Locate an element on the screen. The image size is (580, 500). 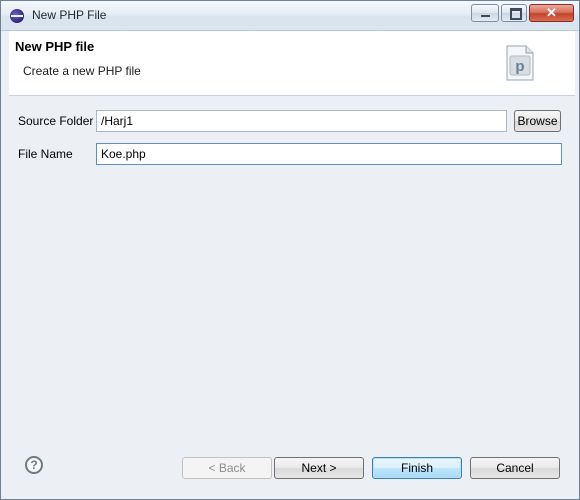
cancel-button: Cancel is located at coordinates (515, 468).